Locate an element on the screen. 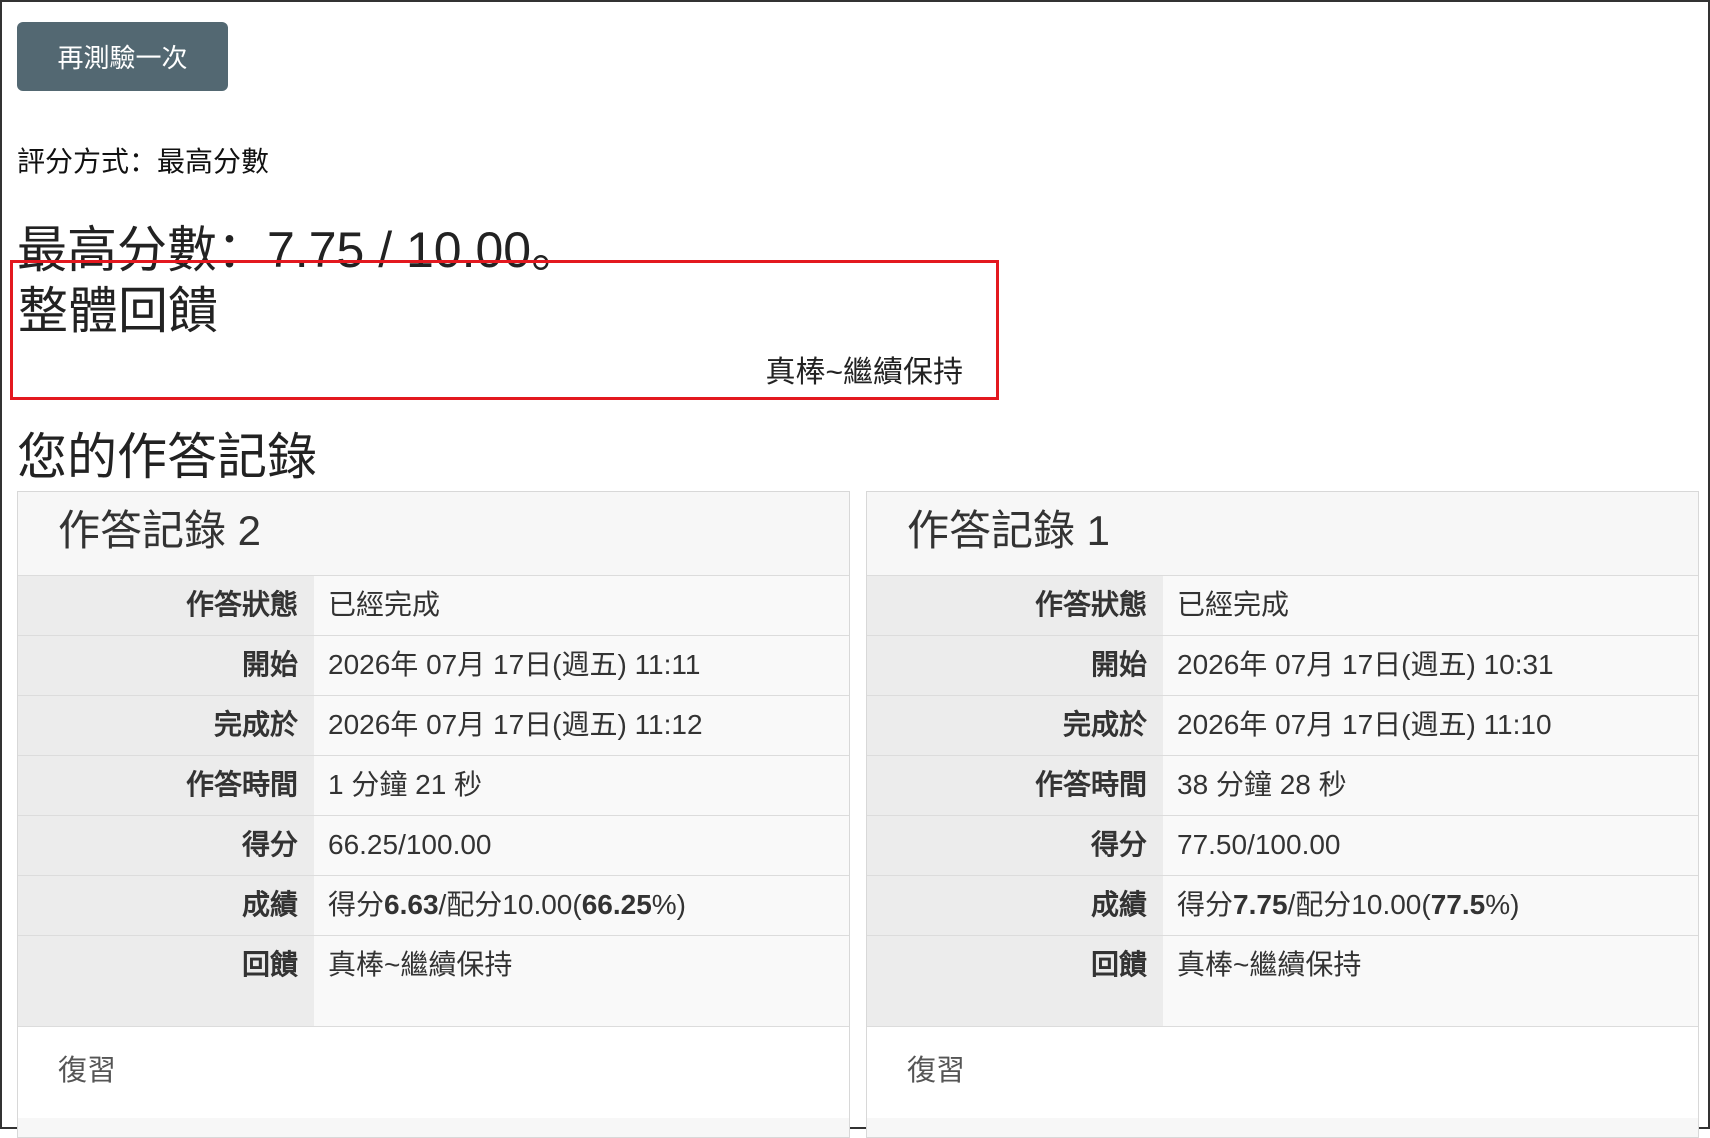  grading-method: 評分方式：最高分數 is located at coordinates (143, 161).